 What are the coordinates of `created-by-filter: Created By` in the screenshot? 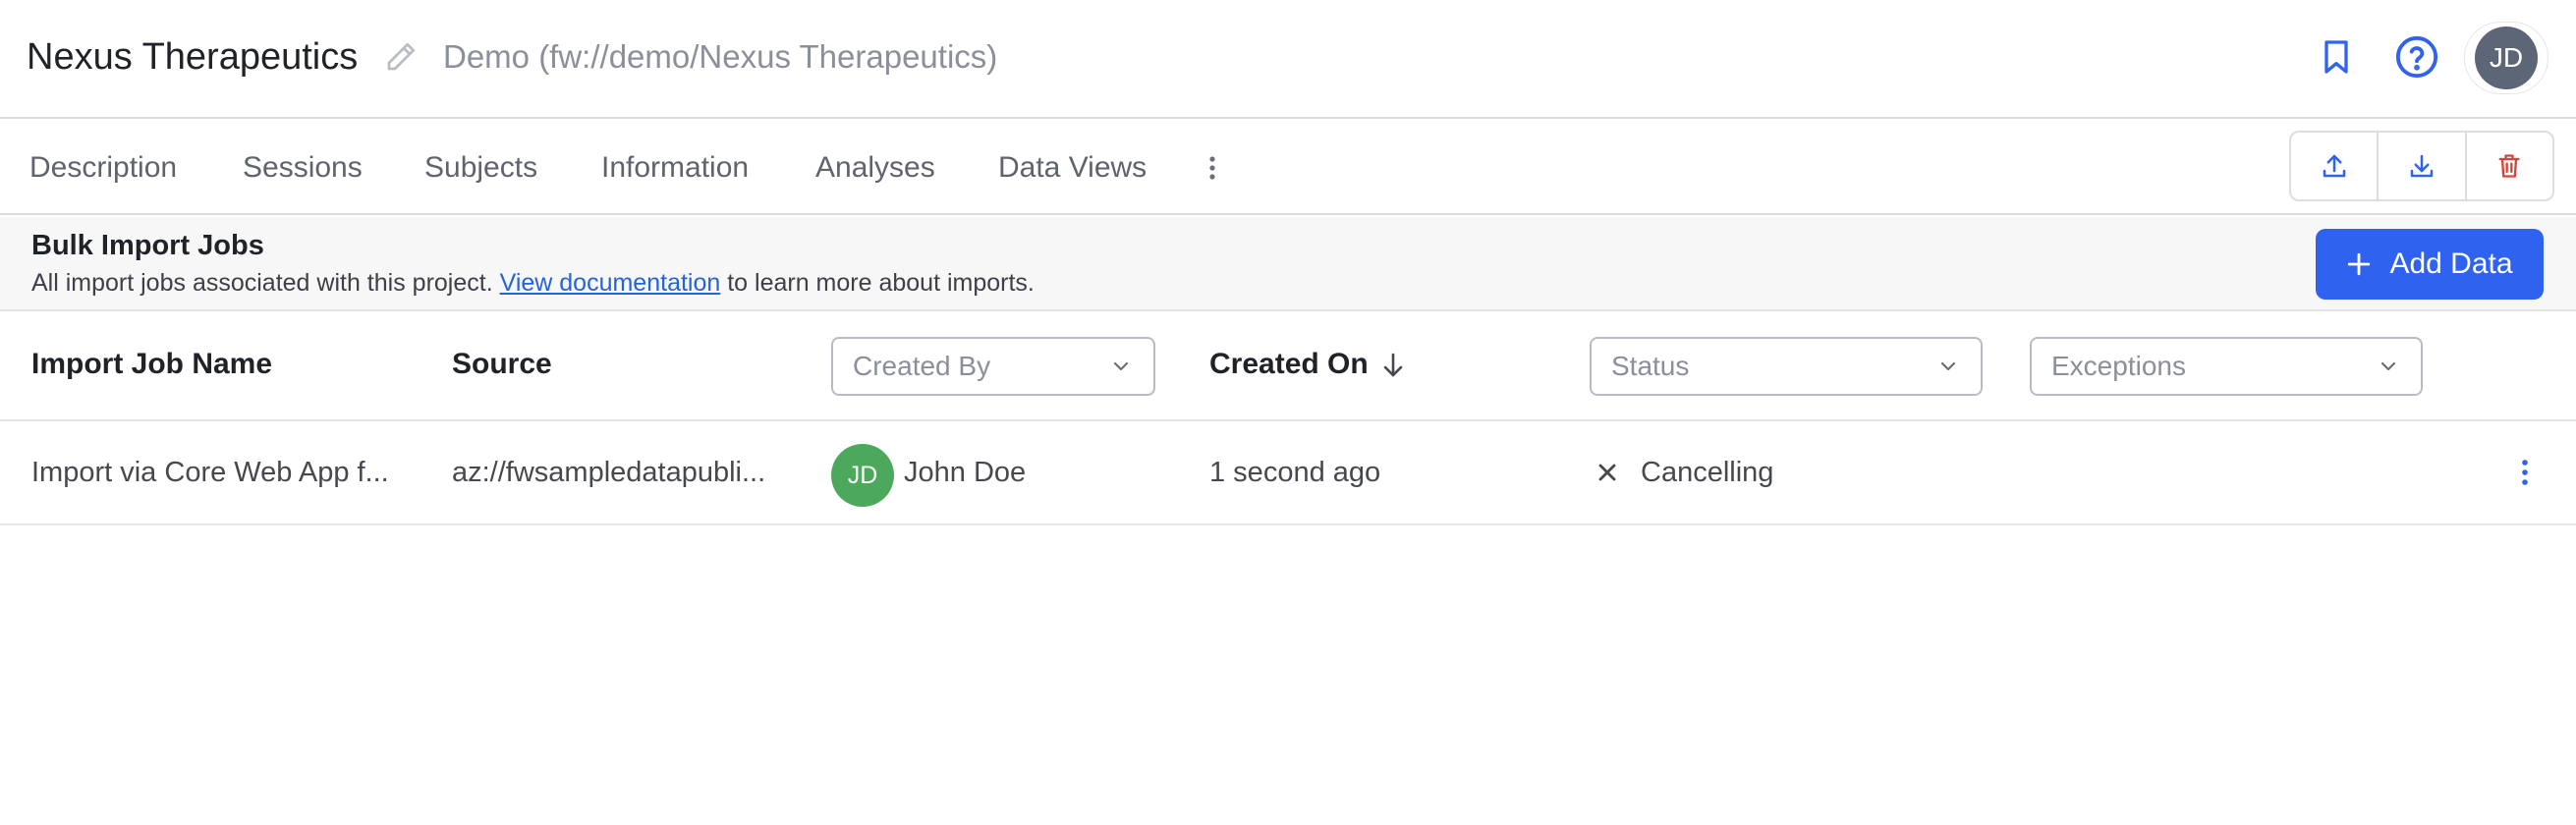 It's located at (993, 366).